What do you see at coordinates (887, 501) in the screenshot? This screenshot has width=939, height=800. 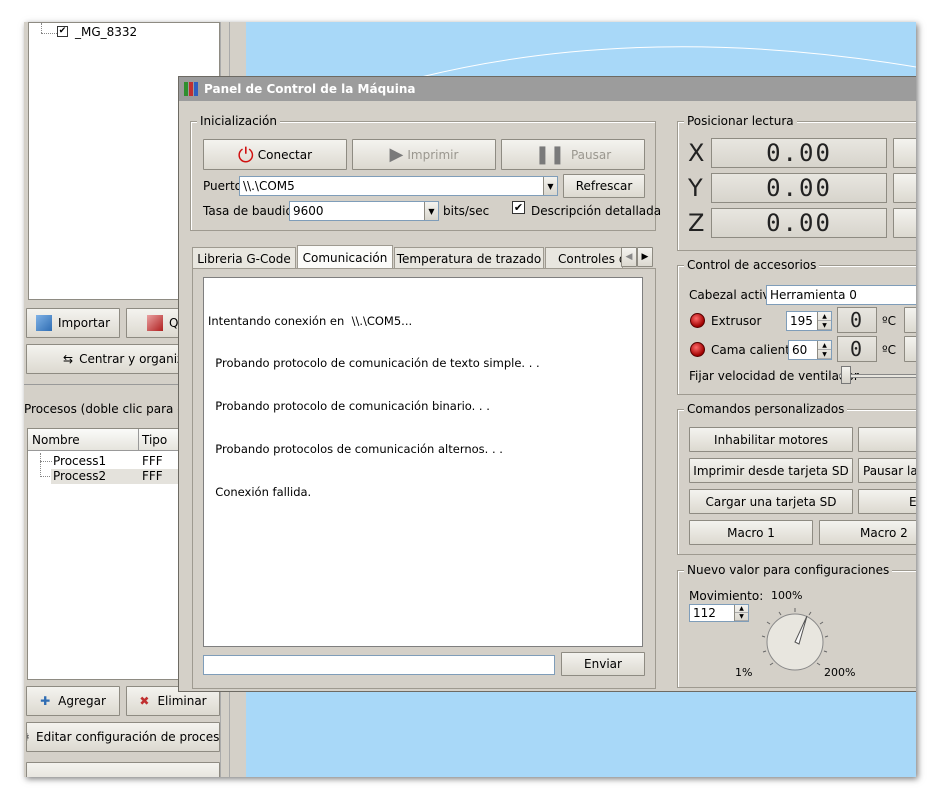 I see `sd-command-button: Es` at bounding box center [887, 501].